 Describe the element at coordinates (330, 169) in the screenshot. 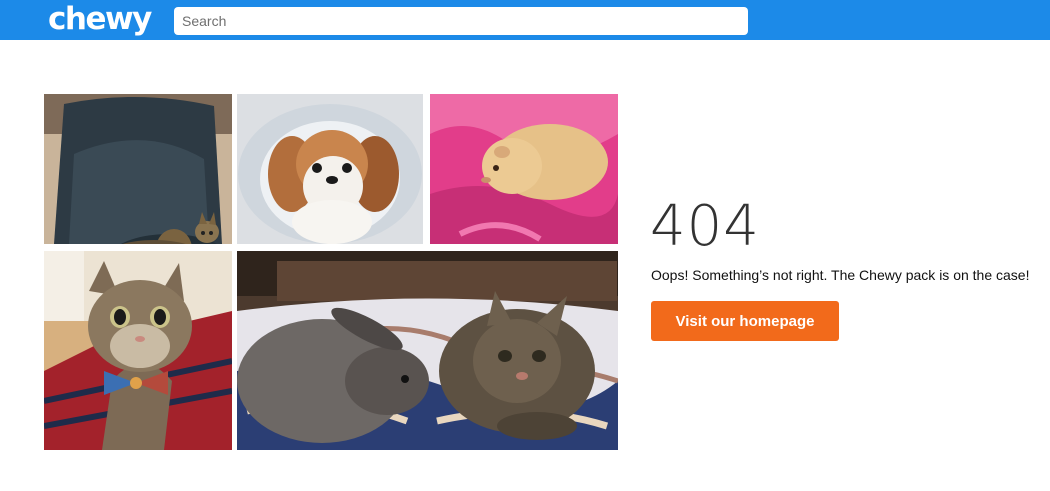

I see `photo-shih-tzu` at that location.